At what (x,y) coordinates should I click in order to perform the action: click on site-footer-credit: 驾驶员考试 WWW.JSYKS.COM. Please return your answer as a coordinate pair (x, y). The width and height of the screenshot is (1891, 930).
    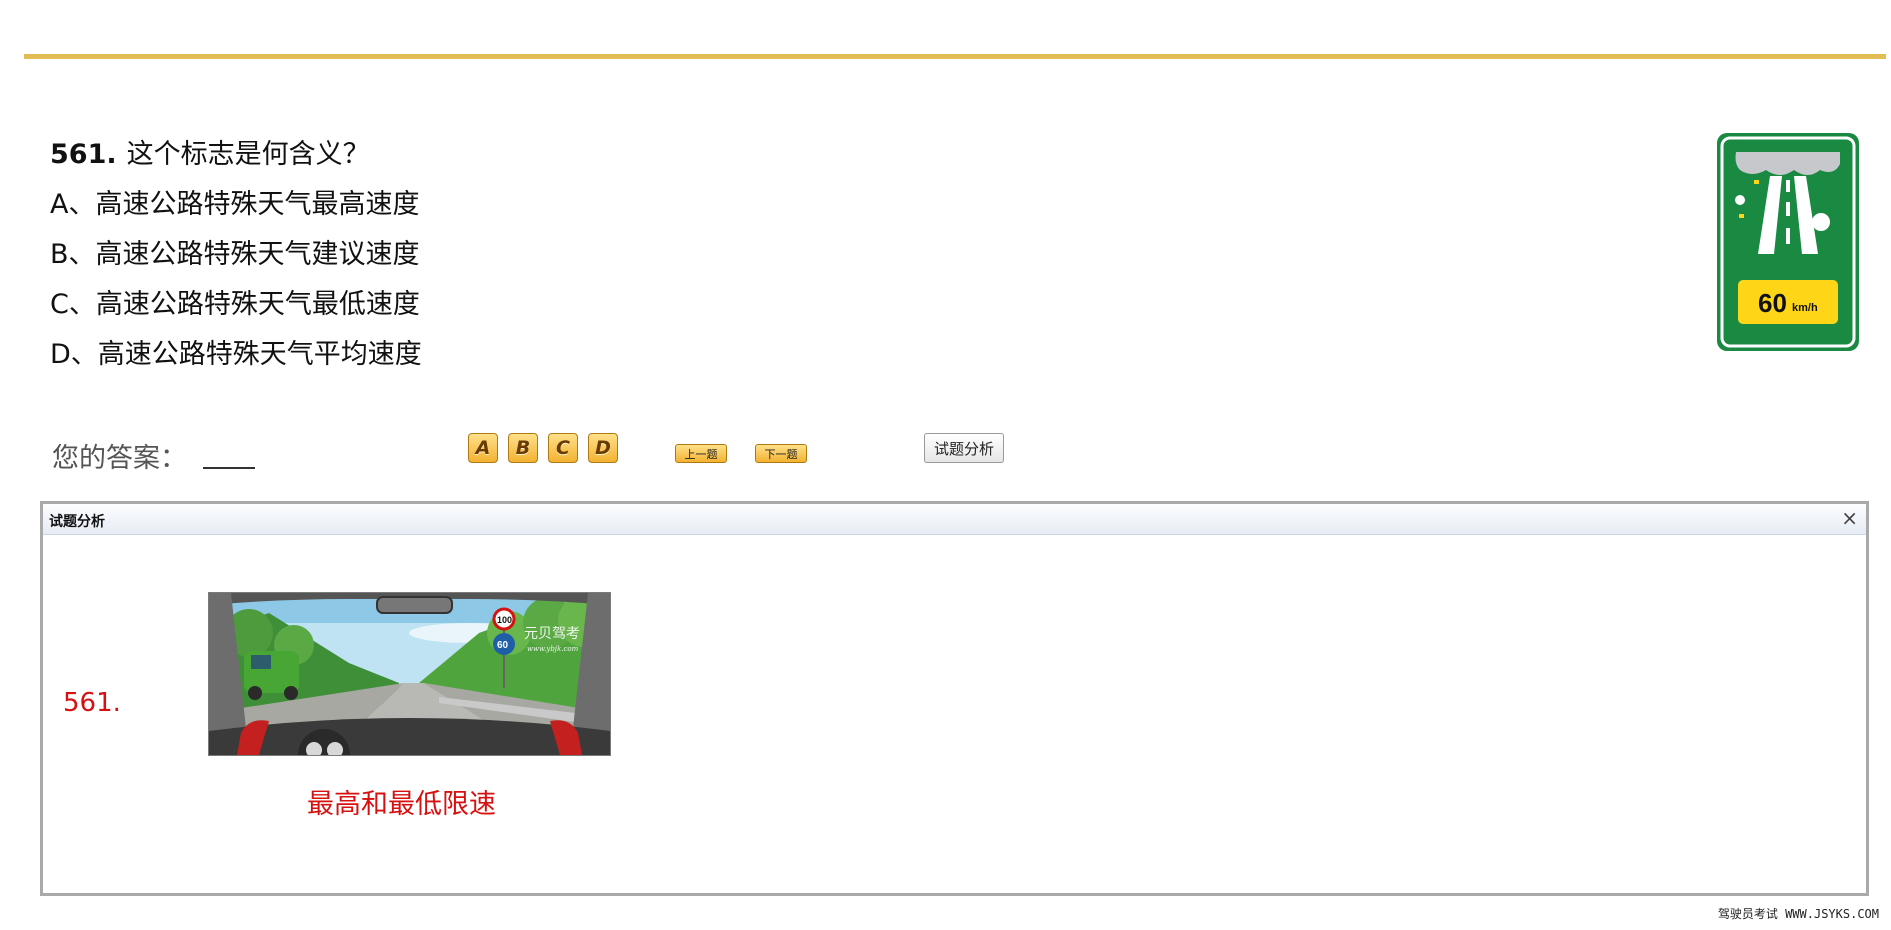
    Looking at the image, I should click on (1798, 914).